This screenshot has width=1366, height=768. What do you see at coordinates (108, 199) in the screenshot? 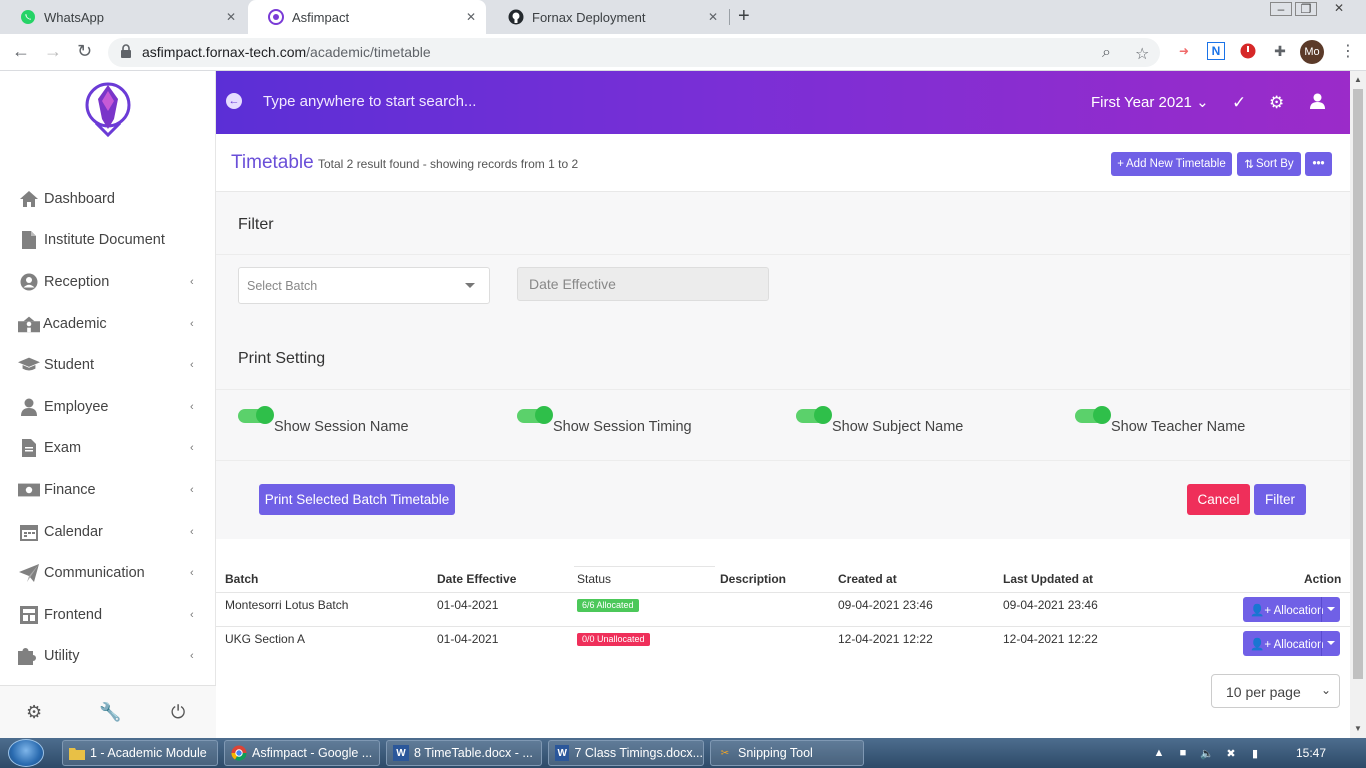
I see `sidebar-item-dashboard: Dashboard` at bounding box center [108, 199].